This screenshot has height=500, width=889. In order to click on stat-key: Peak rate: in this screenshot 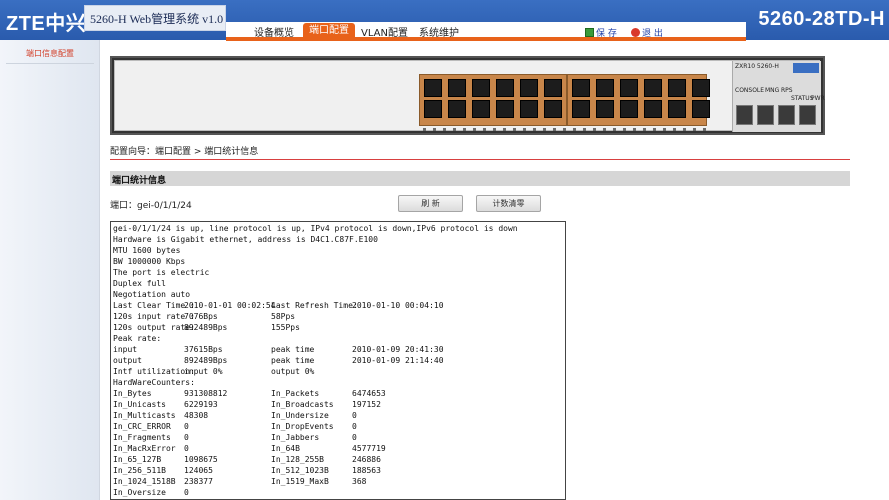, I will do `click(137, 338)`.